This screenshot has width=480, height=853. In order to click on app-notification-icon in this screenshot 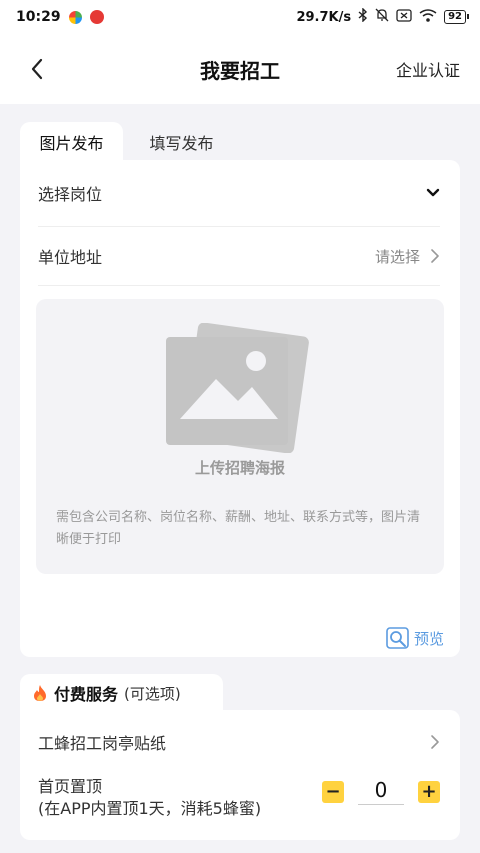, I will do `click(75, 17)`.